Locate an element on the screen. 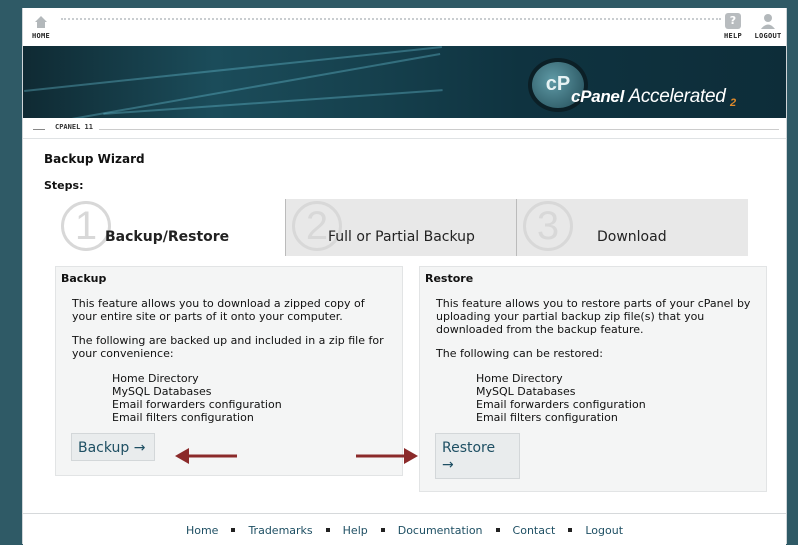  step-full-or-partial-backup: 2 Full or Partial Backup is located at coordinates (401, 227).